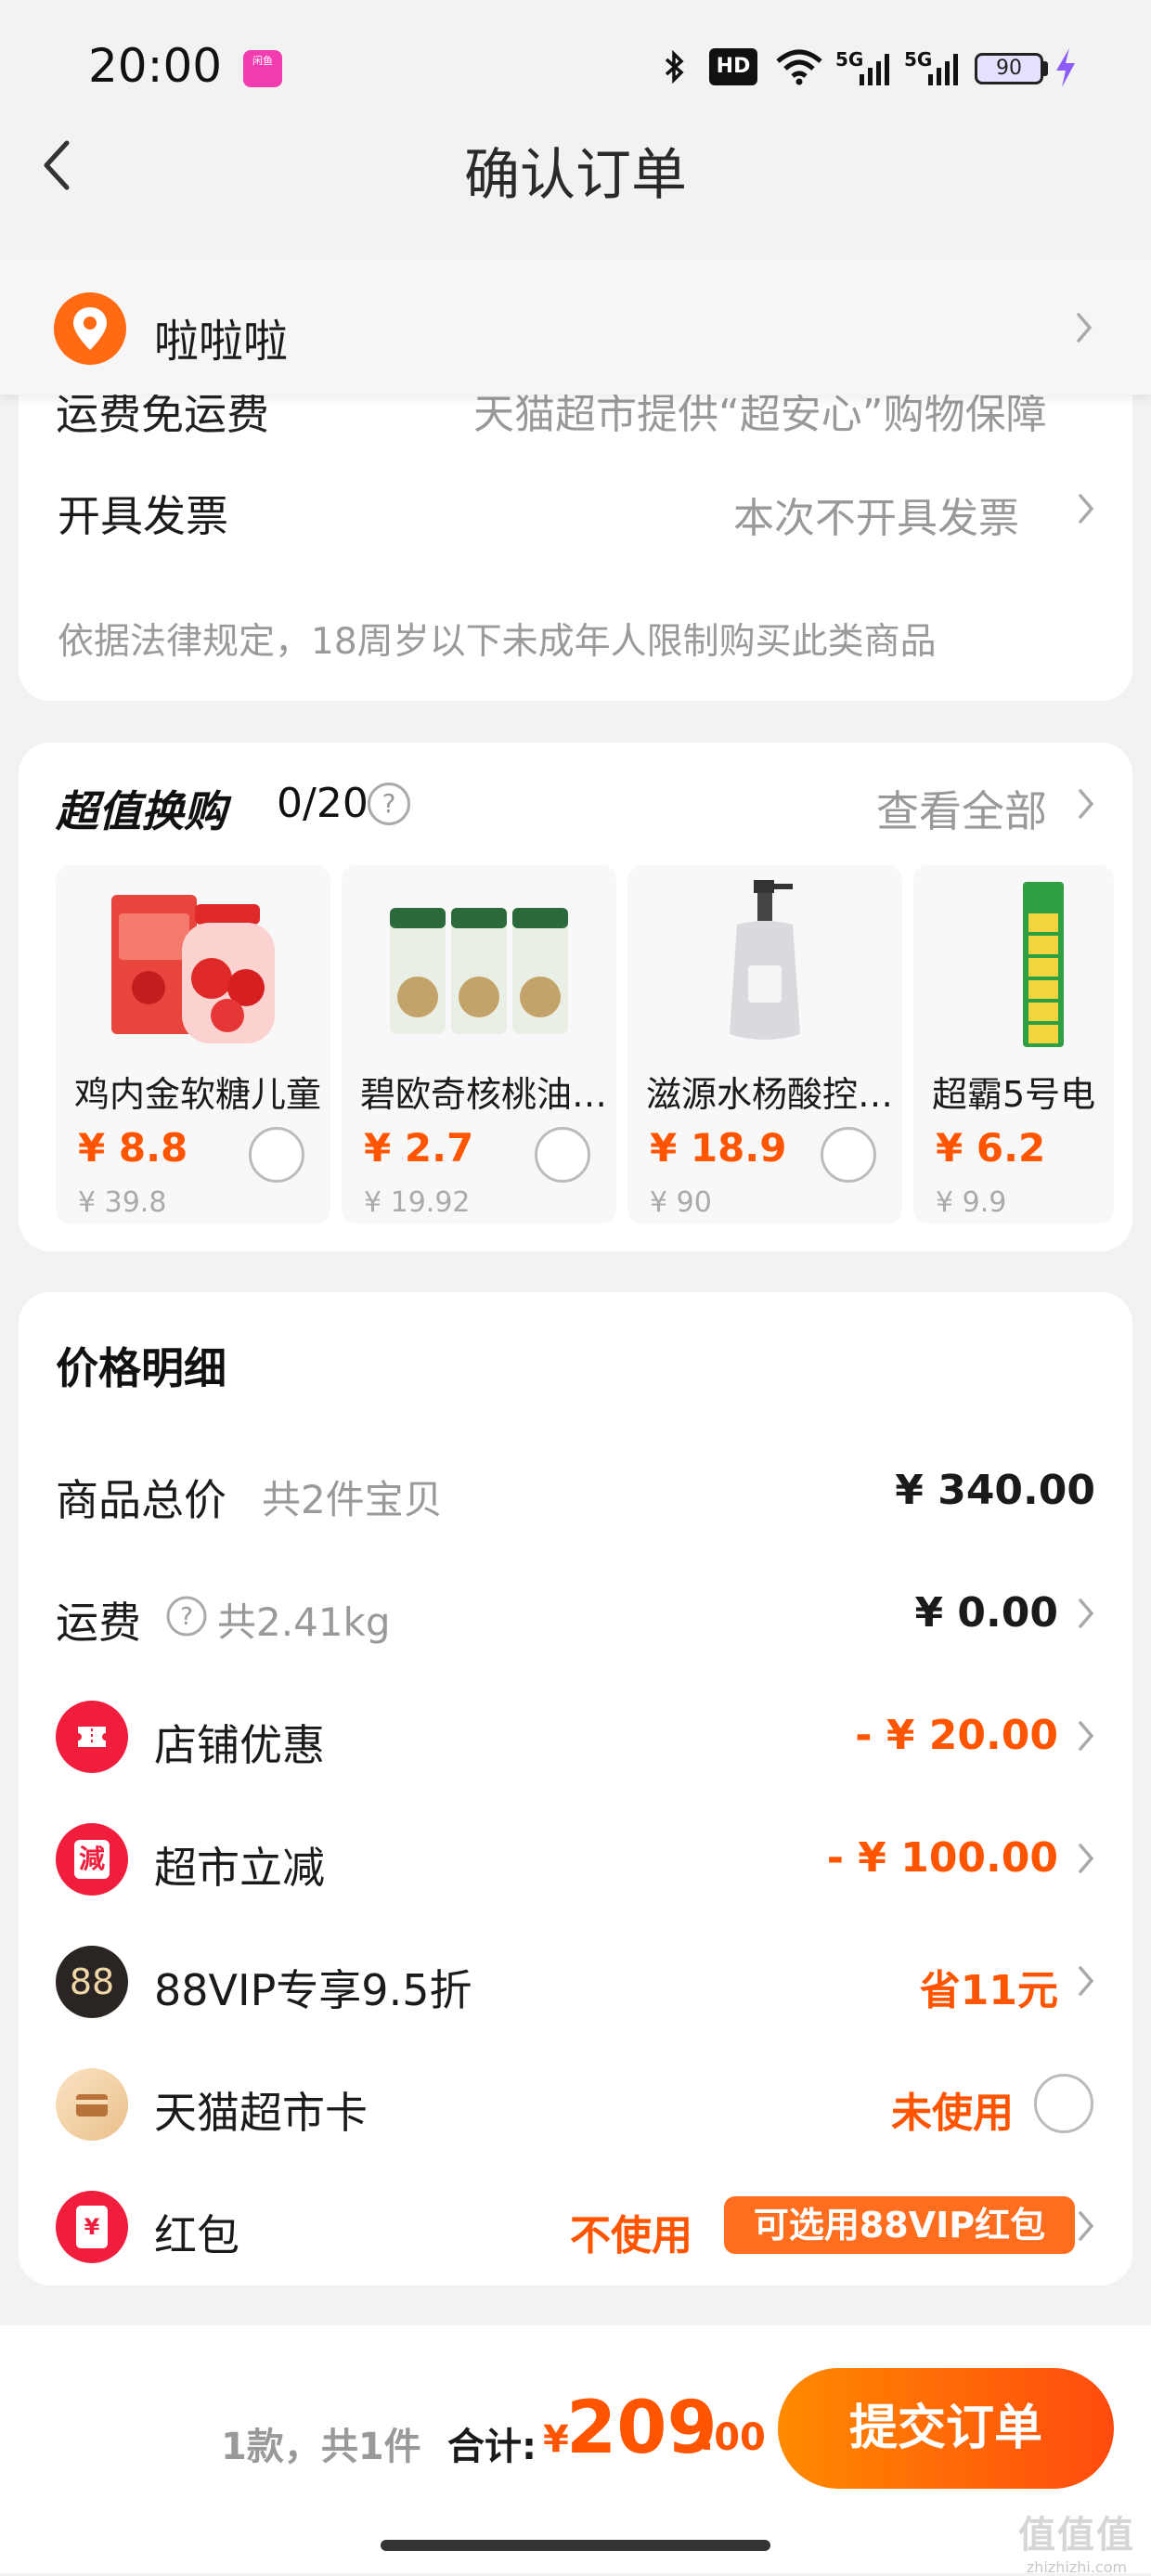 The height and width of the screenshot is (2576, 1151). I want to click on redpack-icon: ¥, so click(92, 2227).